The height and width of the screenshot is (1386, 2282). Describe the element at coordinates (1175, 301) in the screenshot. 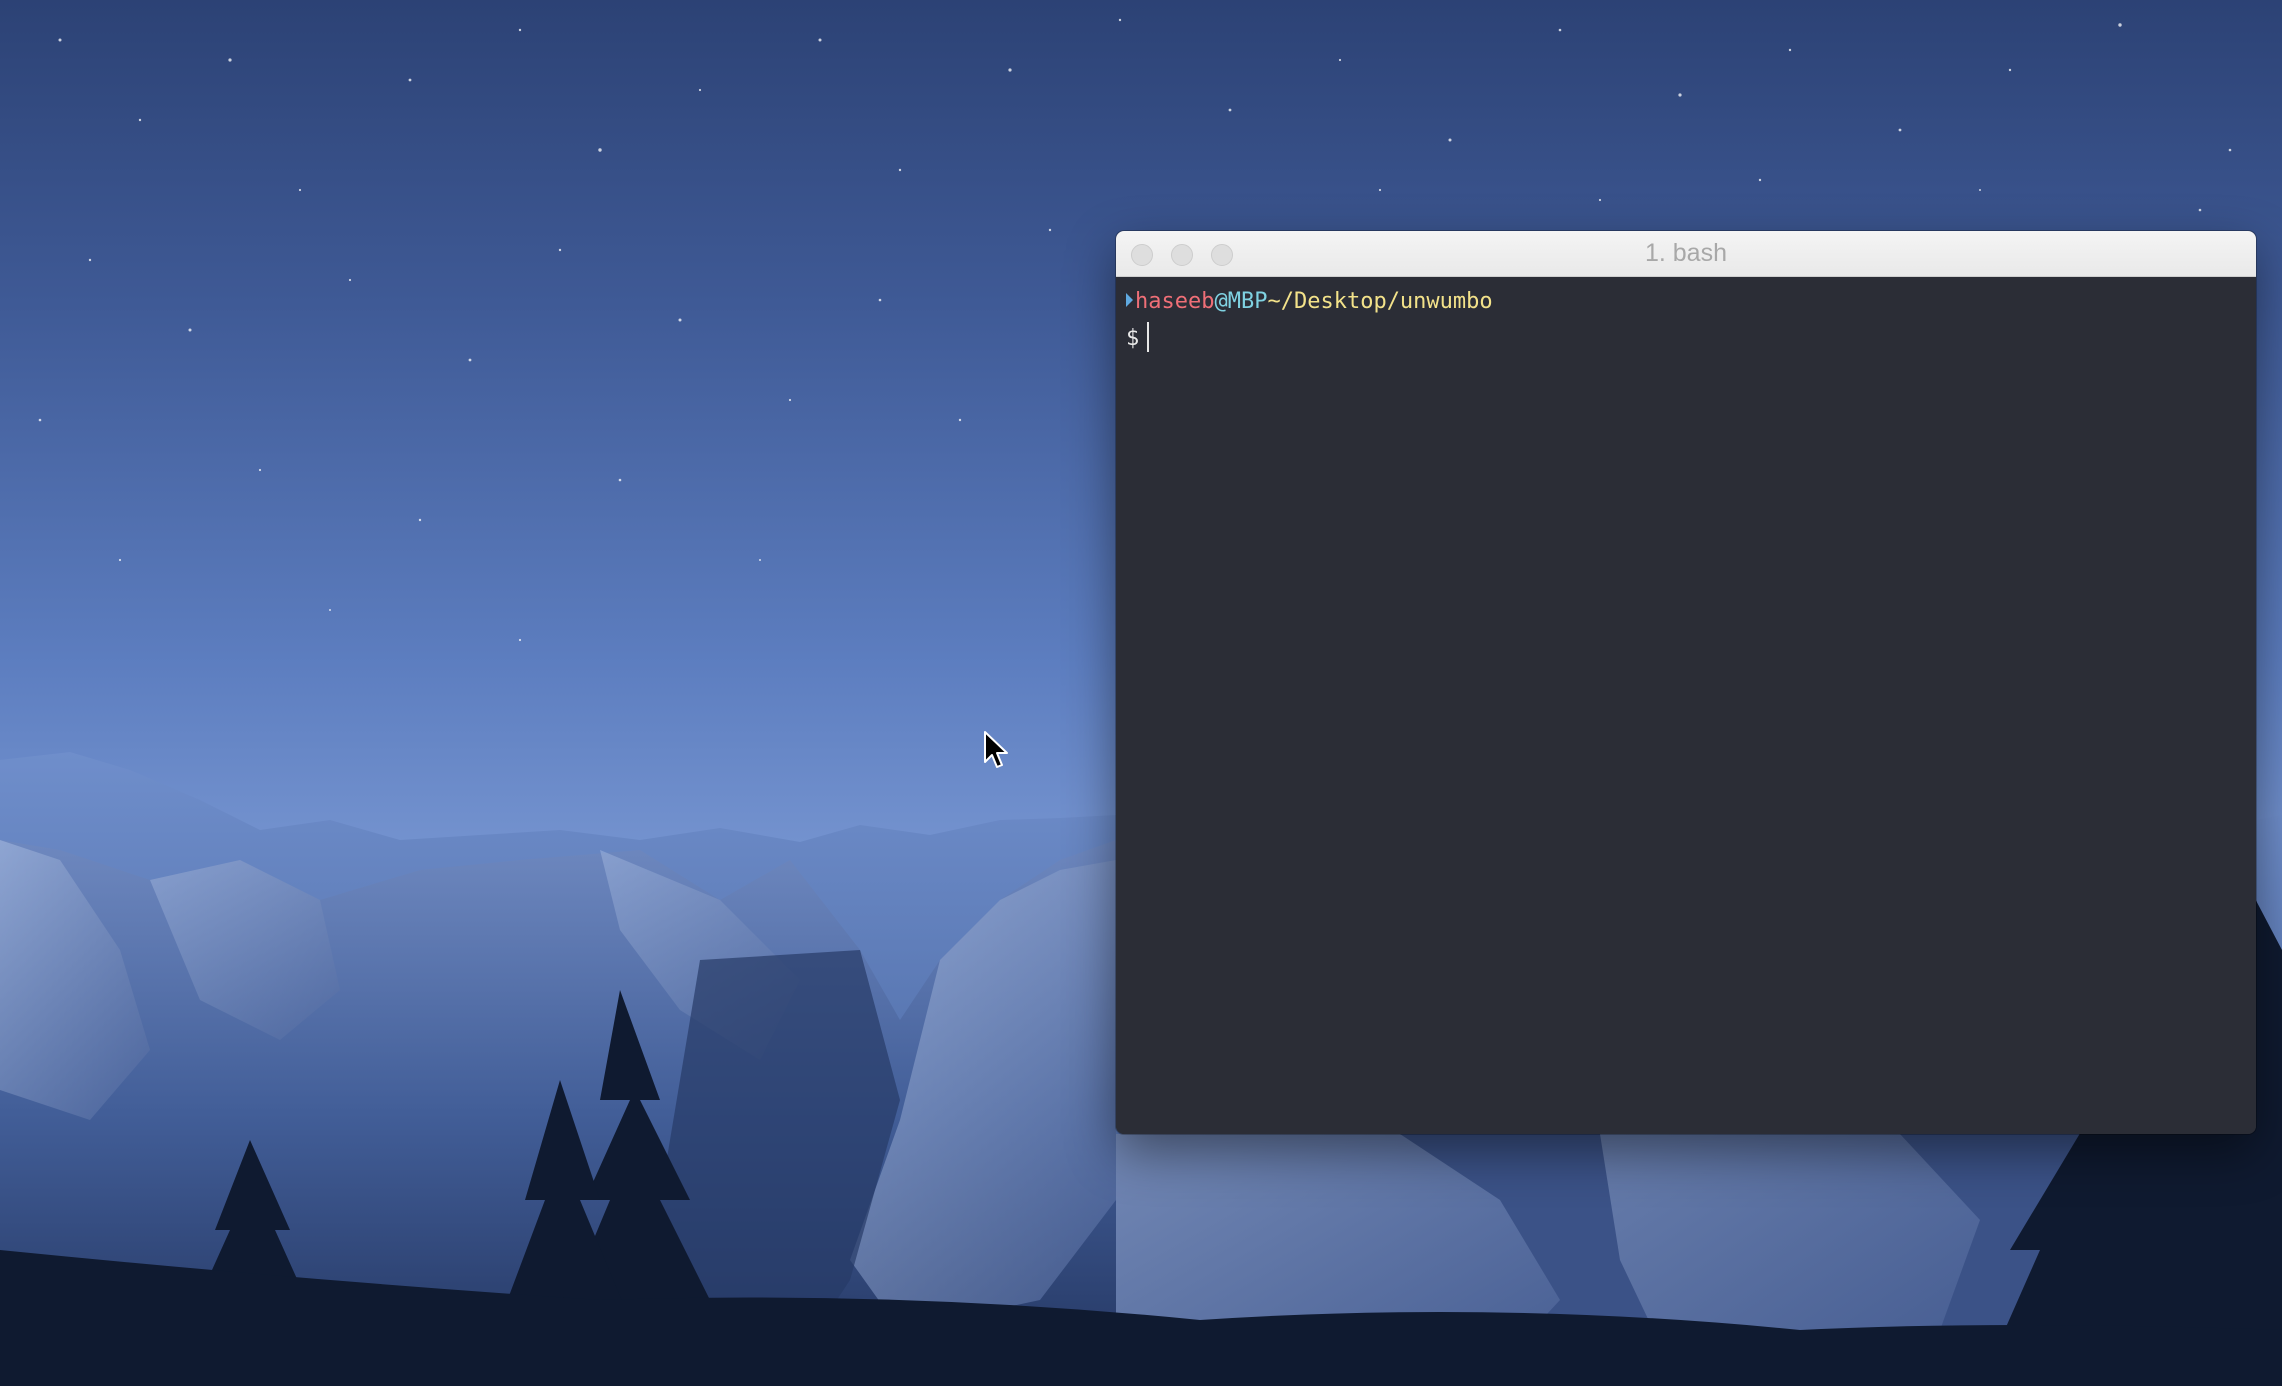

I see `prompt-user: haseeb` at that location.